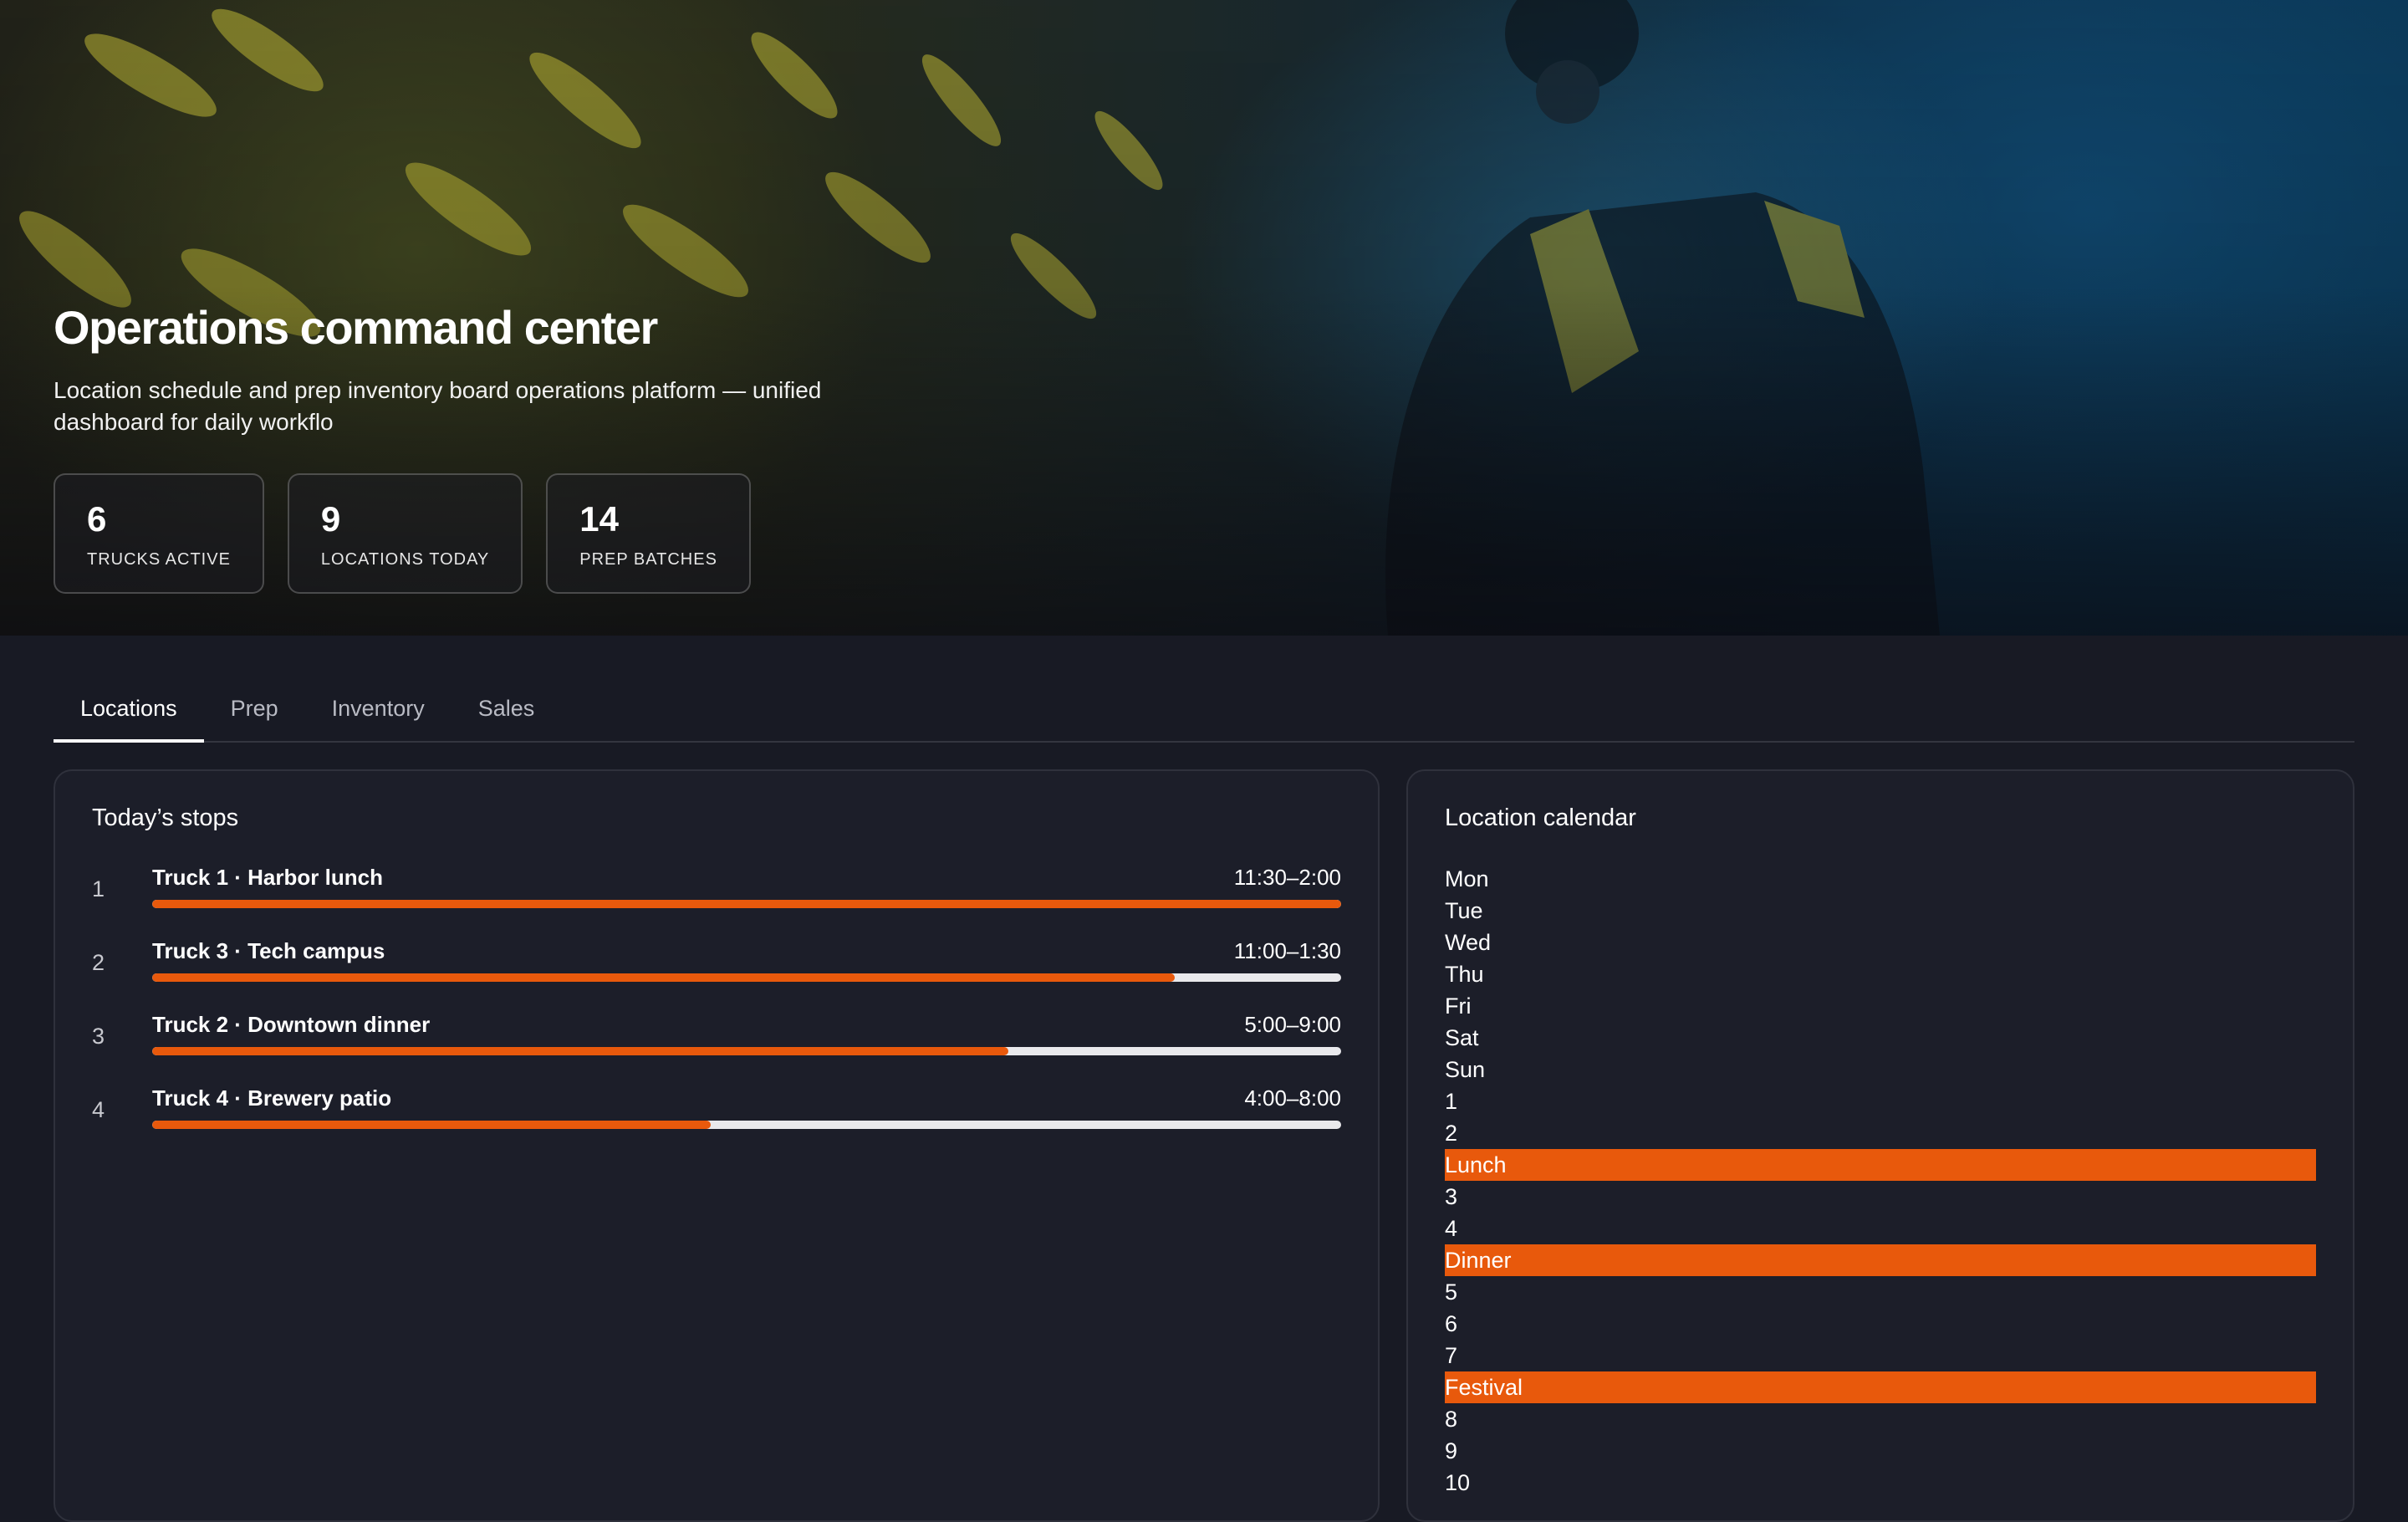 This screenshot has width=2408, height=1522. I want to click on stop-row: 4 Truck 4 · Brewery patio 4:00–8:00, so click(716, 1110).